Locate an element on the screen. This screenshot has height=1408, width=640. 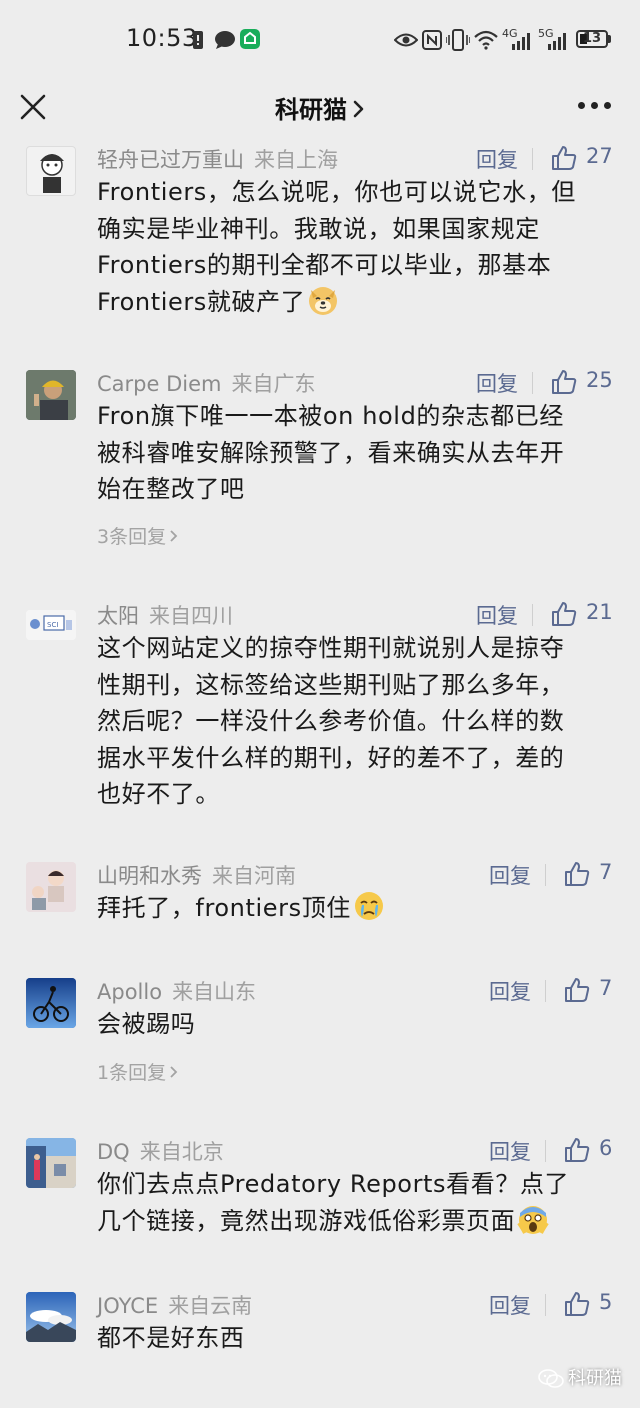
watermark: 科研猫 is located at coordinates (580, 1377).